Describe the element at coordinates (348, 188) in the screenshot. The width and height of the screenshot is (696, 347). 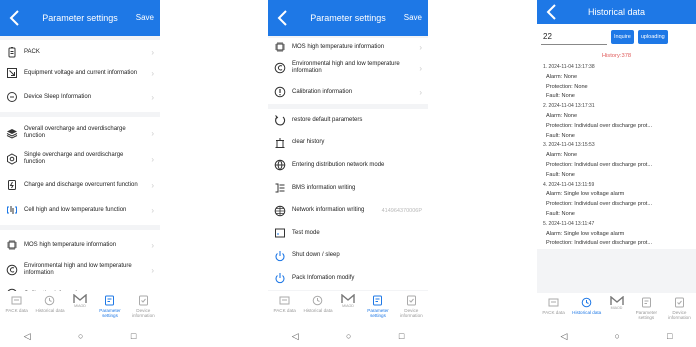
I see `settings-row: BMS information writing` at that location.